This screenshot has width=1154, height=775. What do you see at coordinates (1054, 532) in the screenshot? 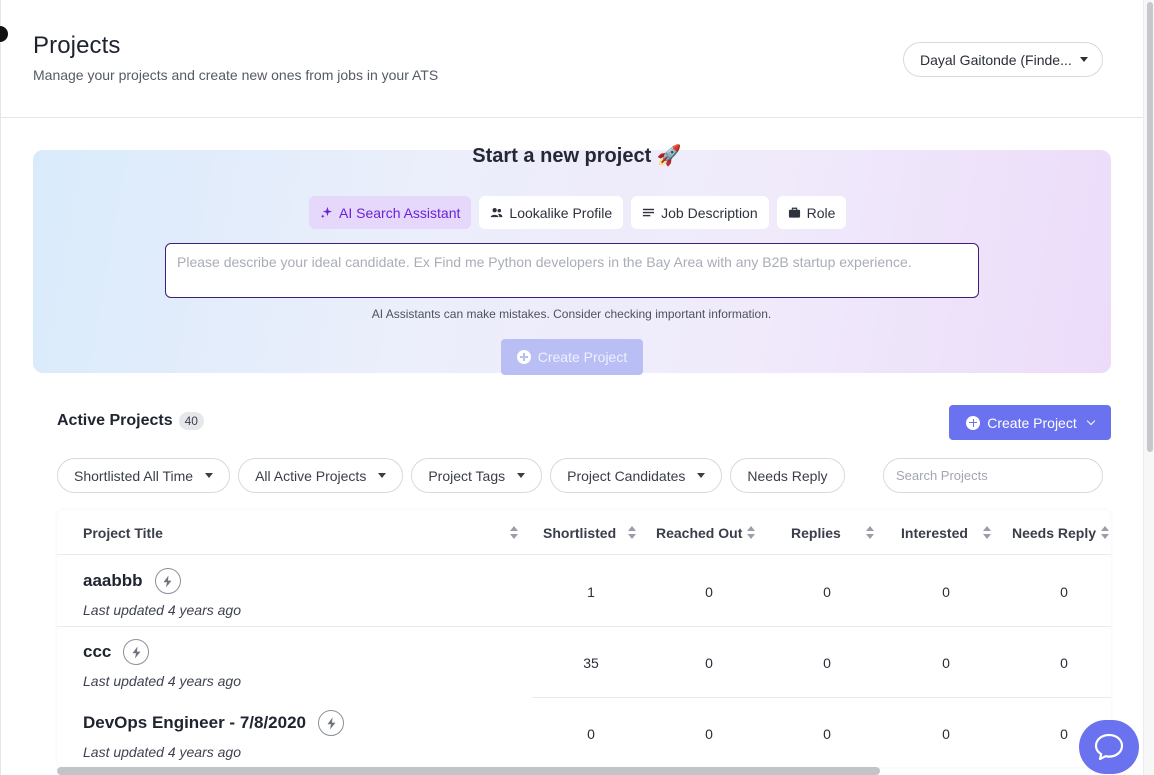
I see `column-needs-reply: Needs Reply` at bounding box center [1054, 532].